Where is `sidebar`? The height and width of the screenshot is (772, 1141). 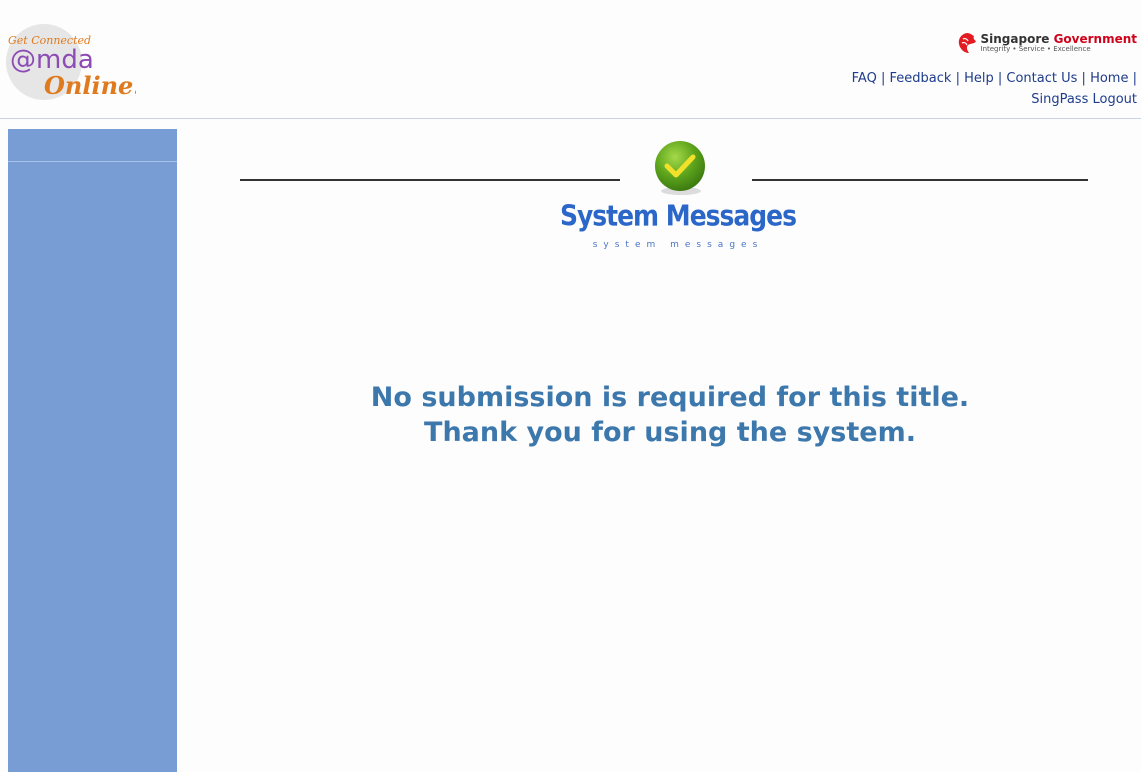 sidebar is located at coordinates (92, 450).